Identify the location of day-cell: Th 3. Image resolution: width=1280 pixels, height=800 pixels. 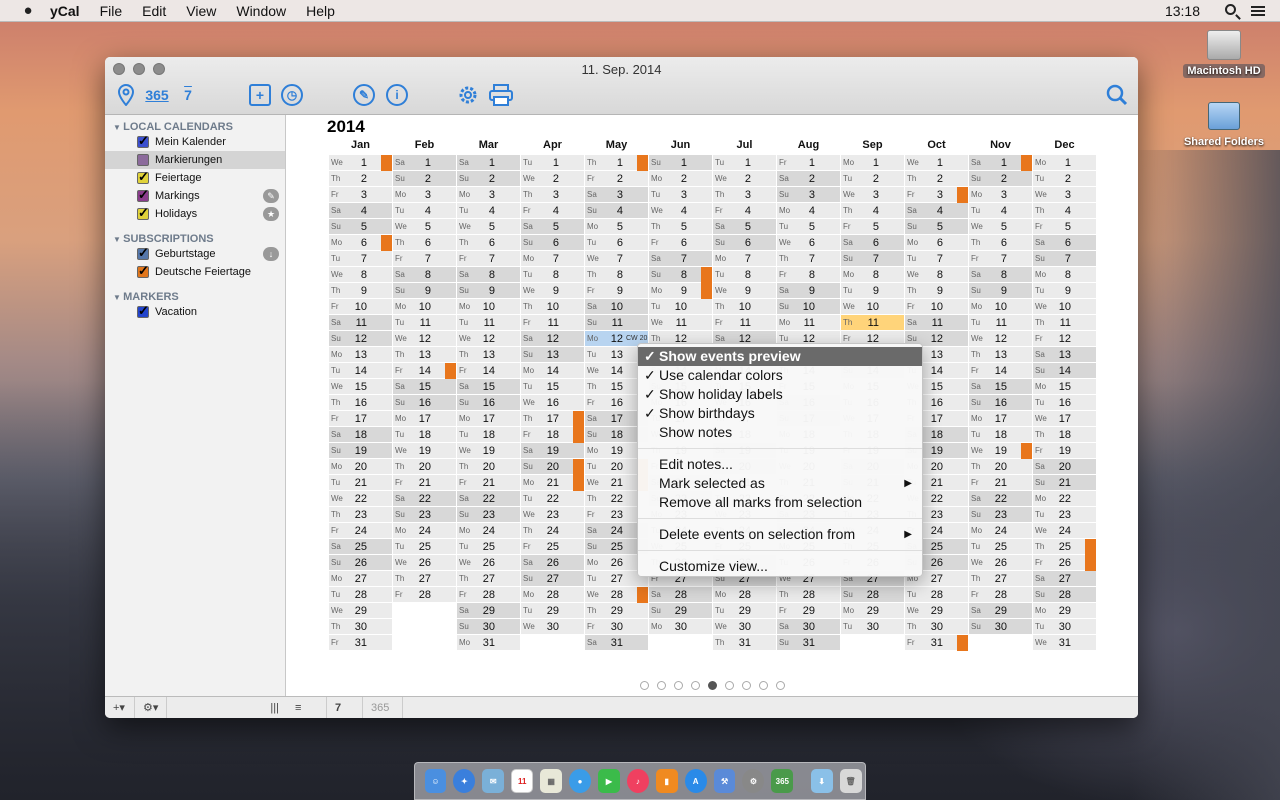
(552, 195).